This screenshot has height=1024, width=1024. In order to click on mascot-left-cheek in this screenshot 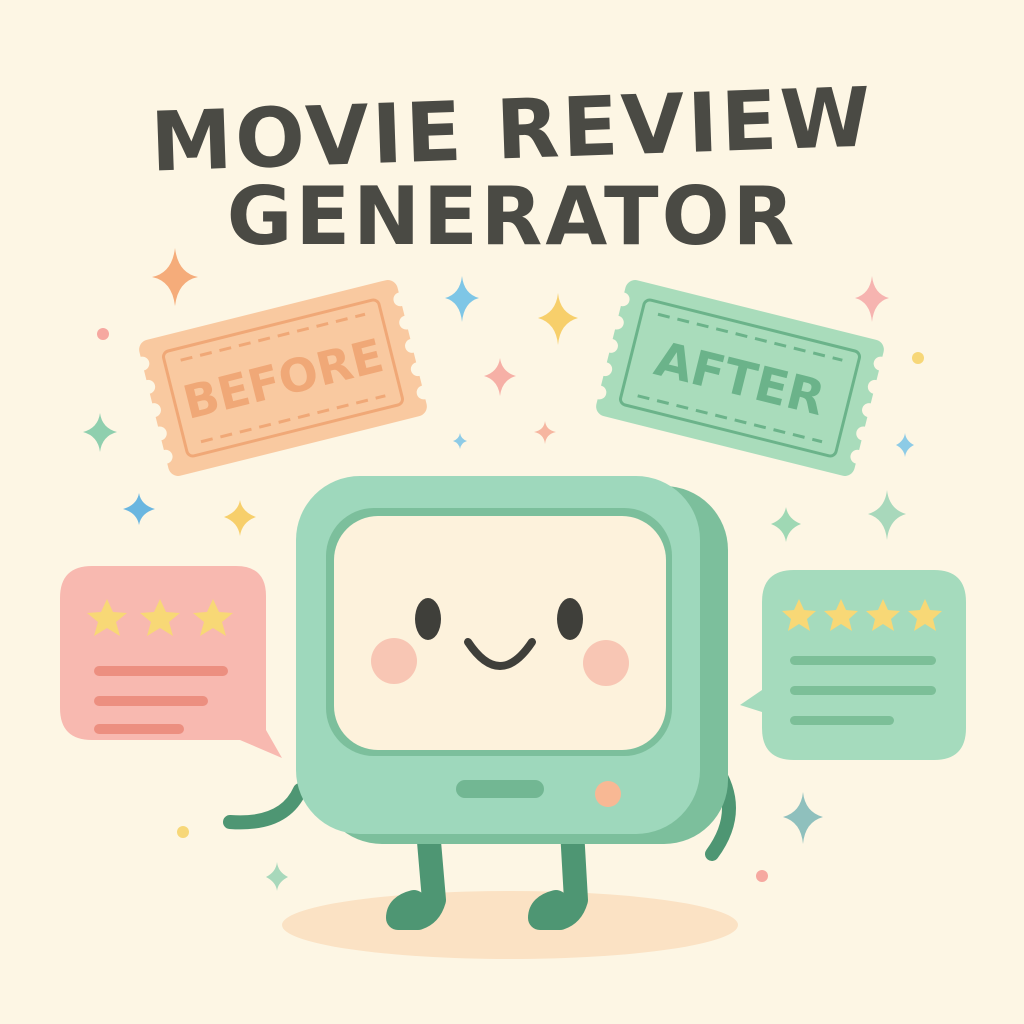, I will do `click(394, 661)`.